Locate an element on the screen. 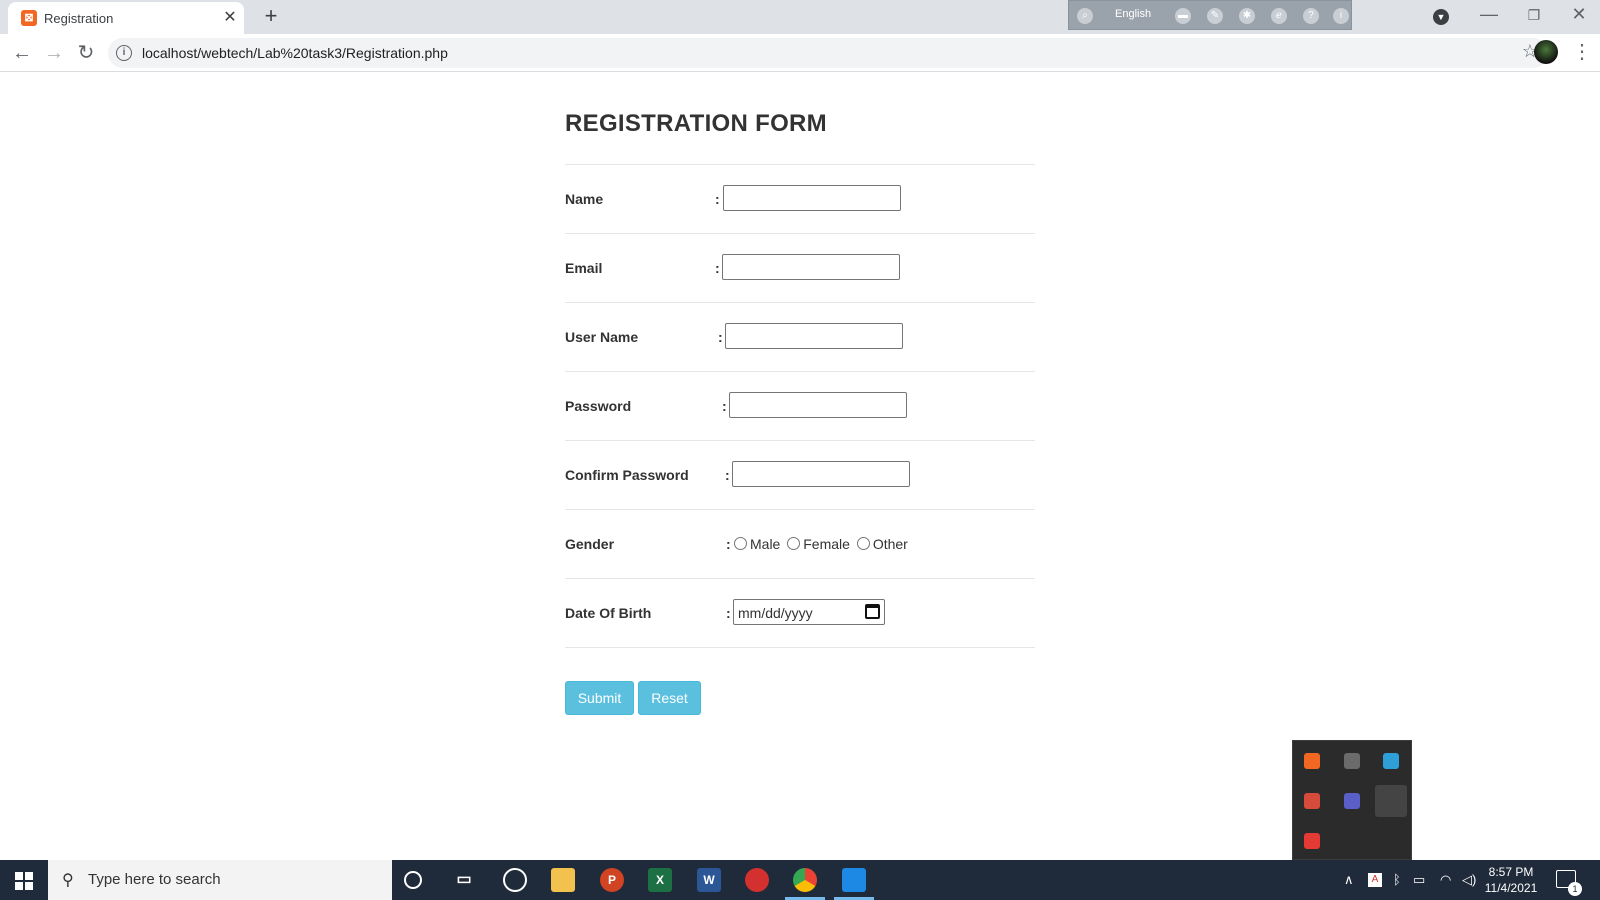 This screenshot has width=1600, height=900. help-icon: ? is located at coordinates (1311, 16).